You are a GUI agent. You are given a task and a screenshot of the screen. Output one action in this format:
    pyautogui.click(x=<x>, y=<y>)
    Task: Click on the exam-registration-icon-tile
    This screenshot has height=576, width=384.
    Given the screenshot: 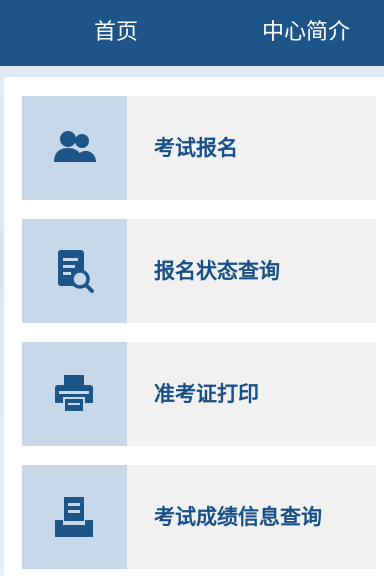 What is the action you would take?
    pyautogui.click(x=74, y=148)
    